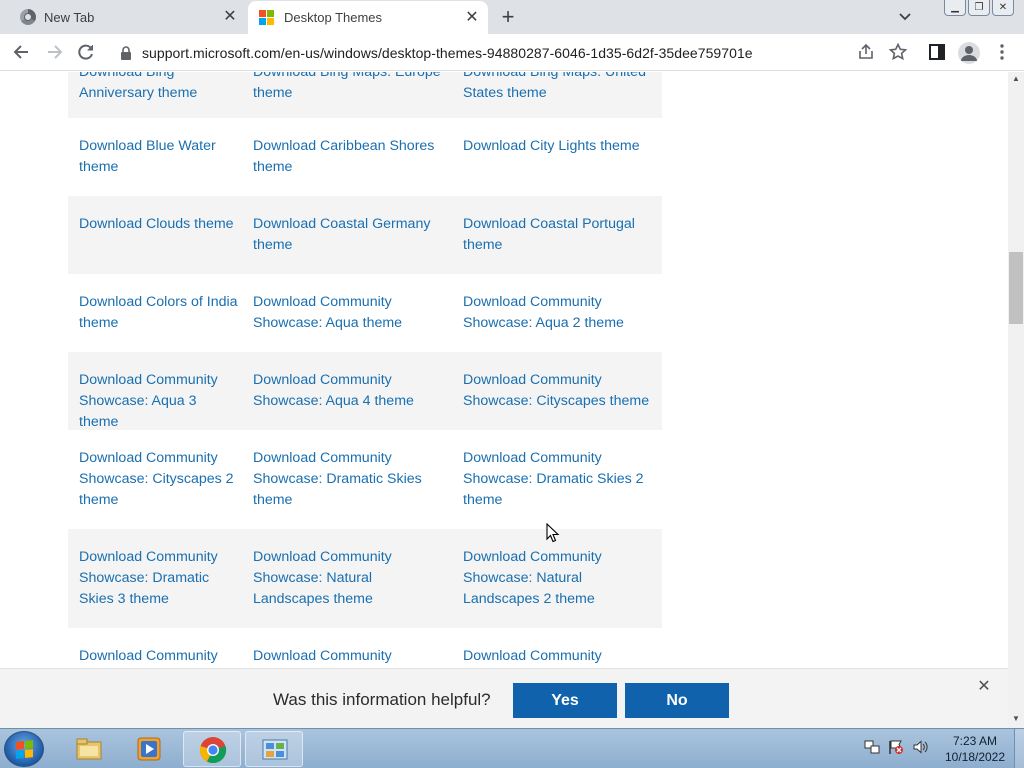  What do you see at coordinates (508, 17) in the screenshot?
I see `new-tab-button: +` at bounding box center [508, 17].